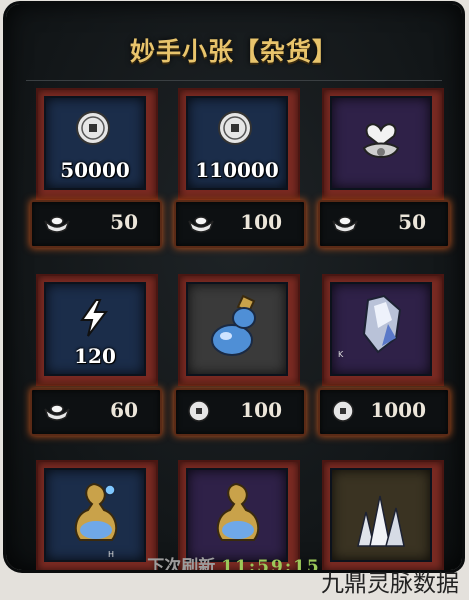 The width and height of the screenshot is (469, 600). I want to click on item-amount: 50000, so click(95, 170).